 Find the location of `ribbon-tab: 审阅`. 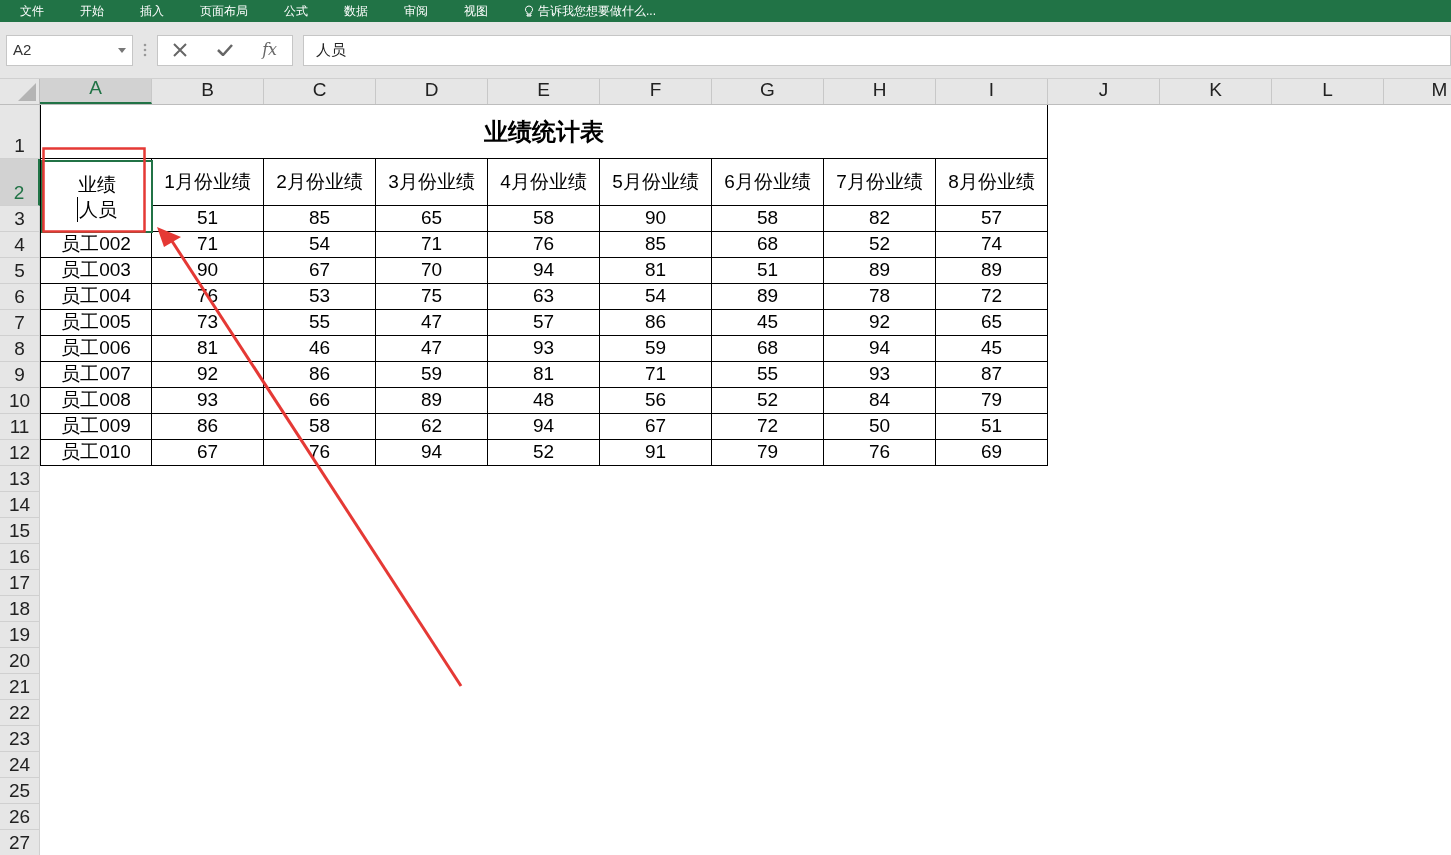

ribbon-tab: 审阅 is located at coordinates (416, 11).